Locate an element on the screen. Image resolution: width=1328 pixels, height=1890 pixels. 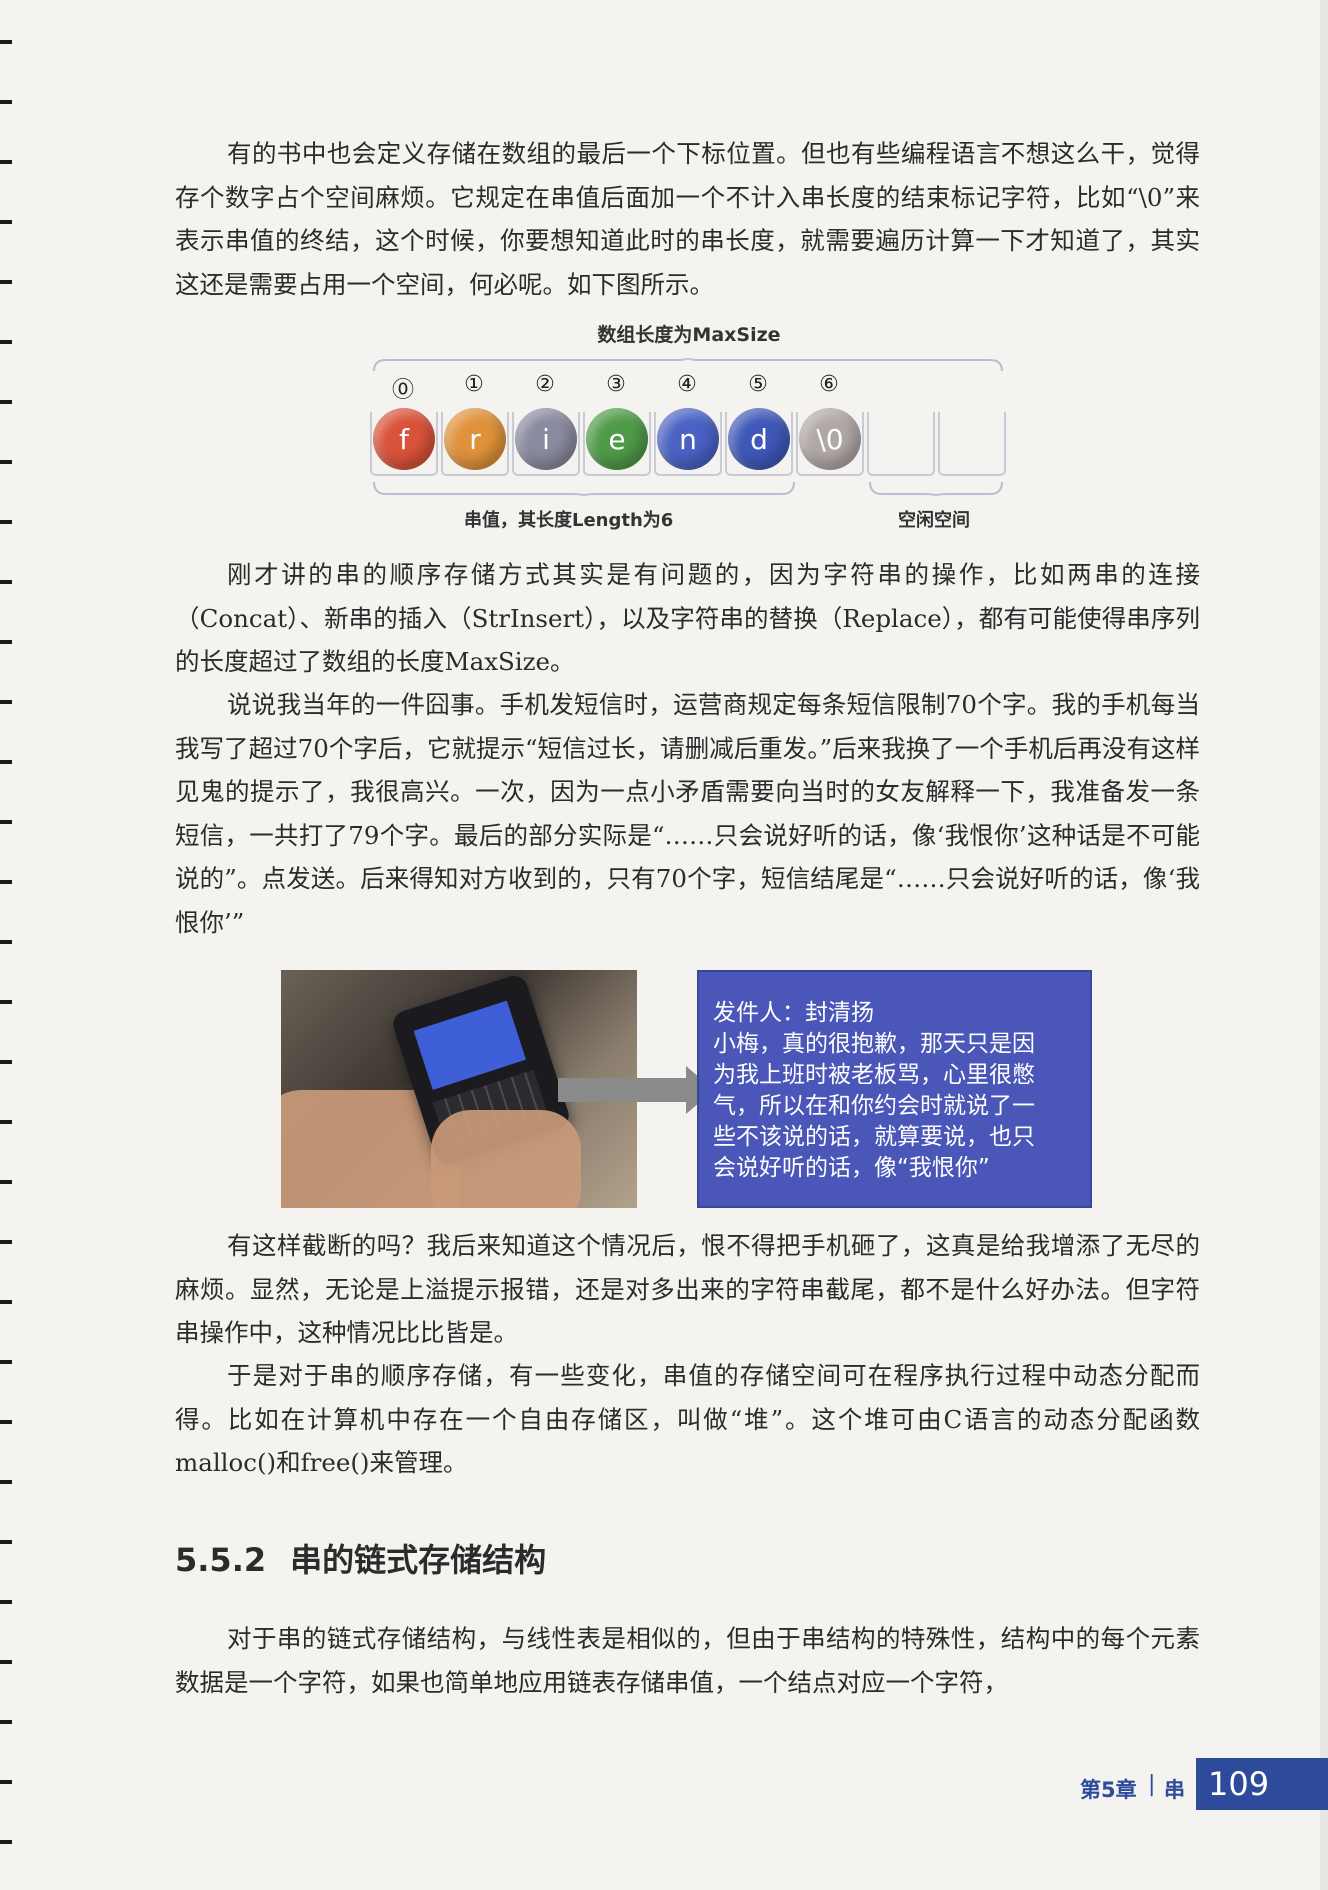
section-heading: 5.5.2 串的链式存储结构 is located at coordinates (360, 1558).